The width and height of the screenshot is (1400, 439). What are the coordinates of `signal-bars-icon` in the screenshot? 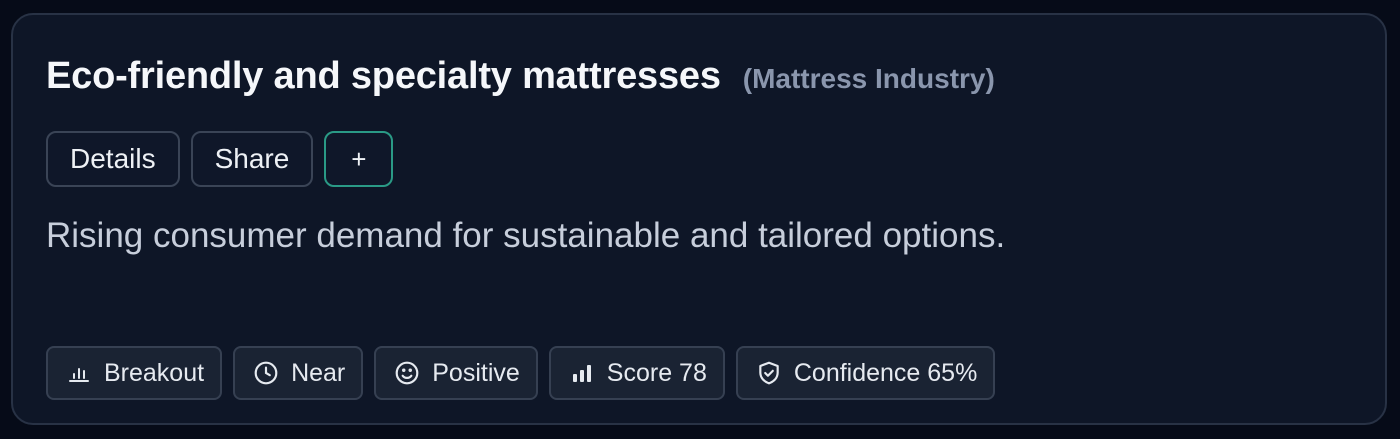 It's located at (582, 373).